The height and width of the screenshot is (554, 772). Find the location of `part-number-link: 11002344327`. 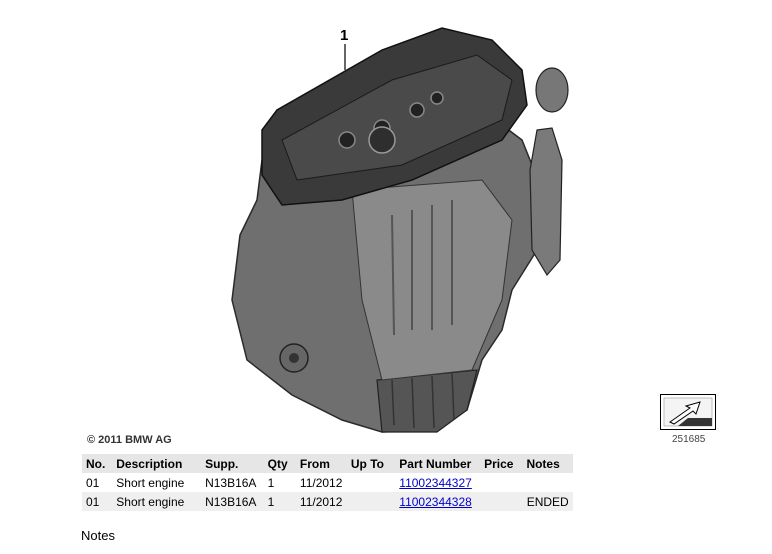

part-number-link: 11002344327 is located at coordinates (435, 483).